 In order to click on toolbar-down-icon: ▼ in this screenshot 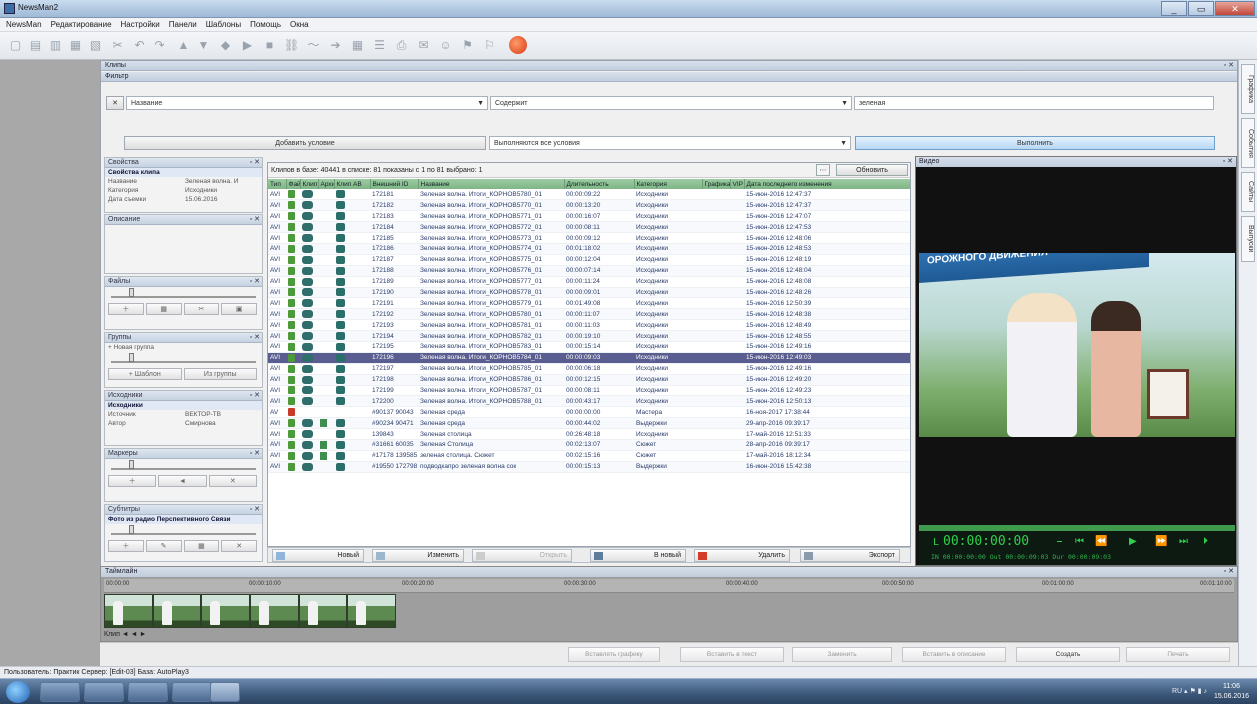, I will do `click(203, 45)`.